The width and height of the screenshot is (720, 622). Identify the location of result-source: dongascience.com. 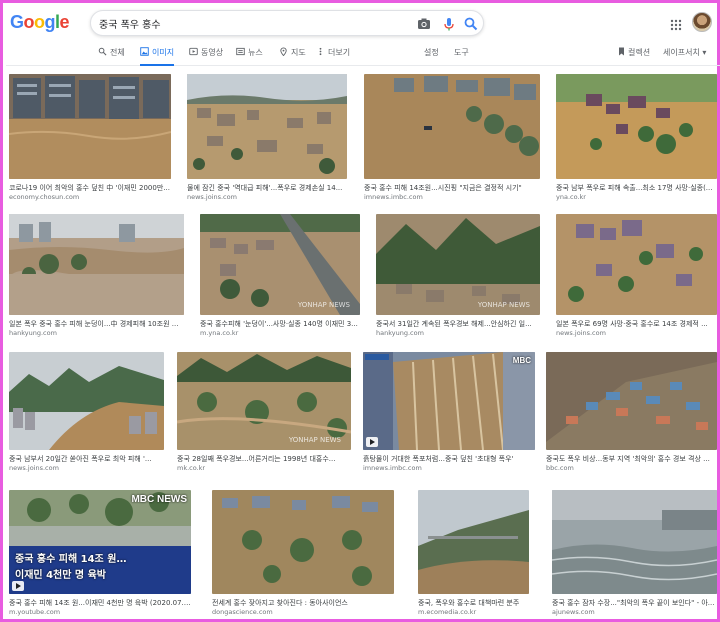
(303, 612).